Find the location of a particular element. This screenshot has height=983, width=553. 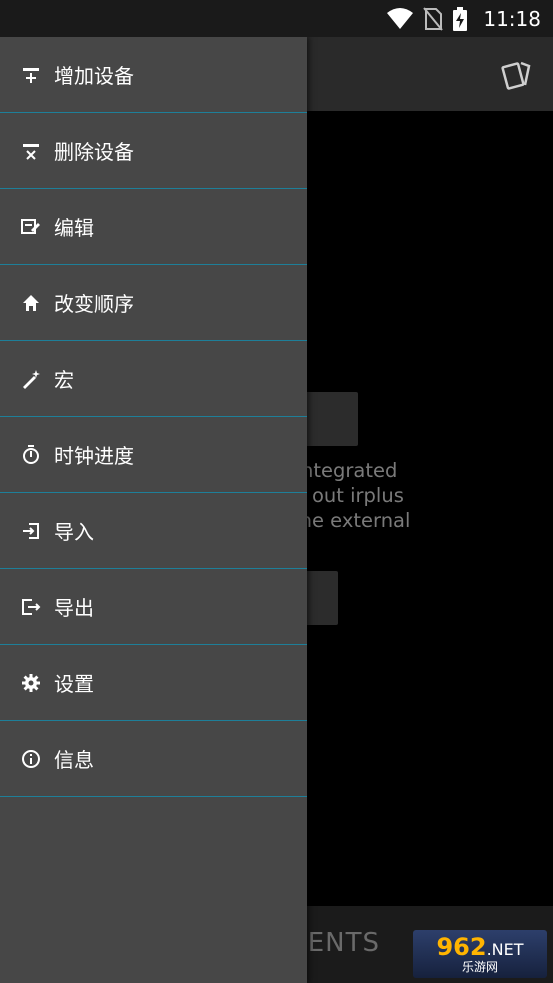

wifi-icon is located at coordinates (400, 18).